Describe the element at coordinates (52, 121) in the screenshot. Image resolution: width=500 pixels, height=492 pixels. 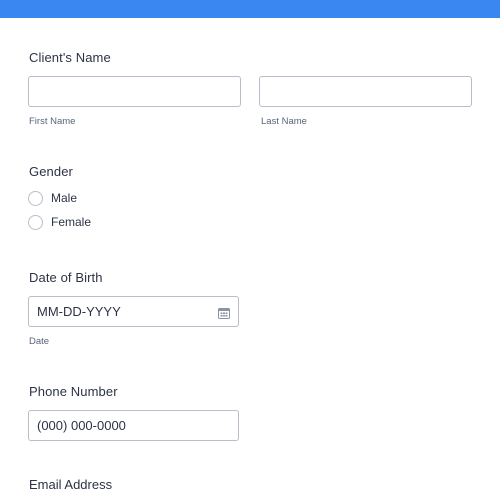
I see `first-name-sublabel: First Name` at that location.